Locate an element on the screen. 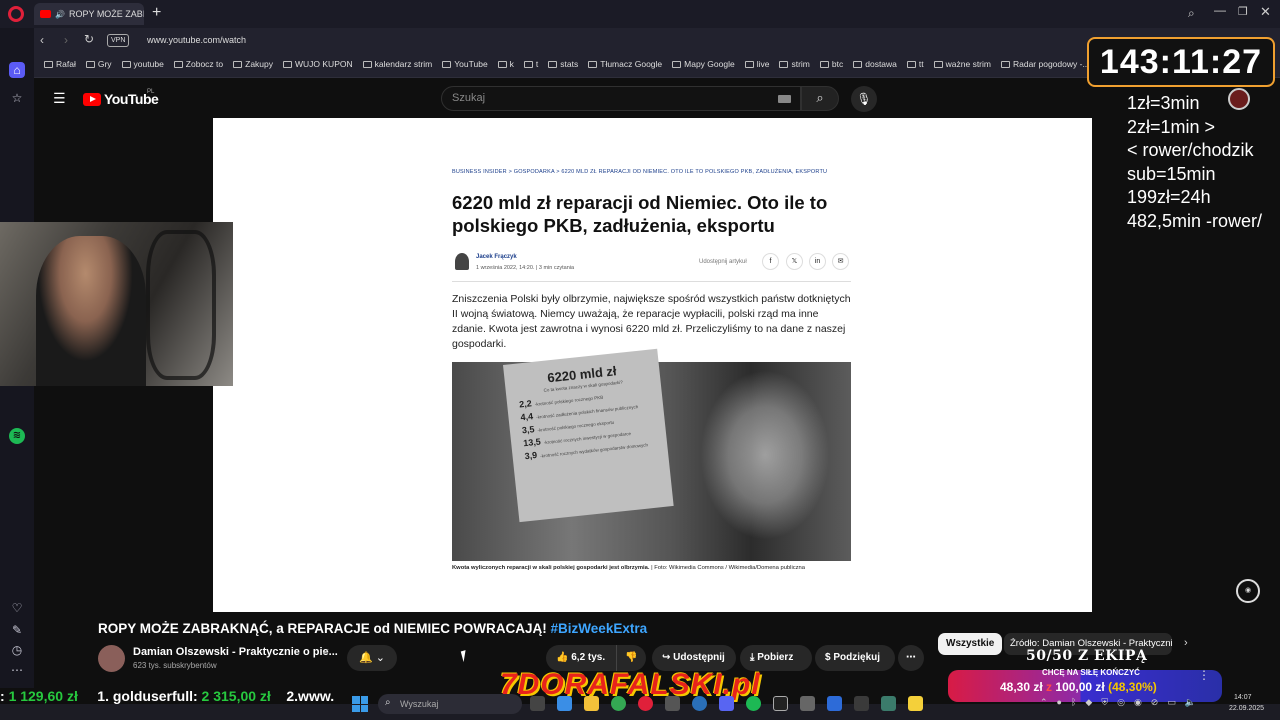  opera-logo-icon is located at coordinates (16, 14).